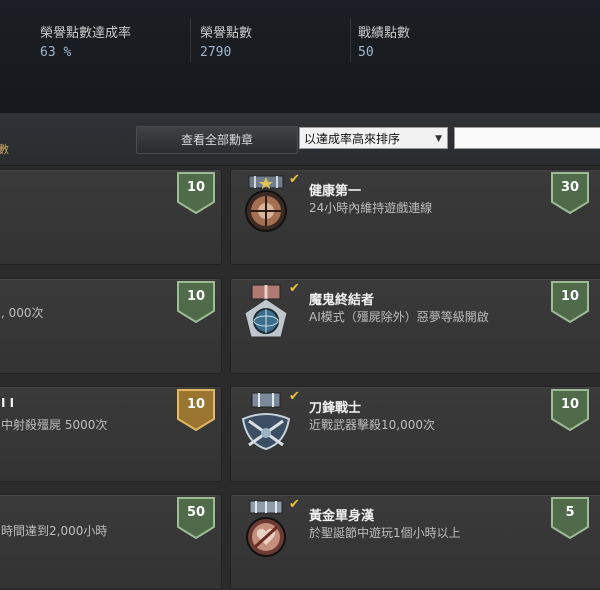 This screenshot has height=590, width=600. Describe the element at coordinates (415, 434) in the screenshot. I see `medal-card-blade: ✔ 刀鋒戰士 近戰武器擊殺10,000次 10` at that location.